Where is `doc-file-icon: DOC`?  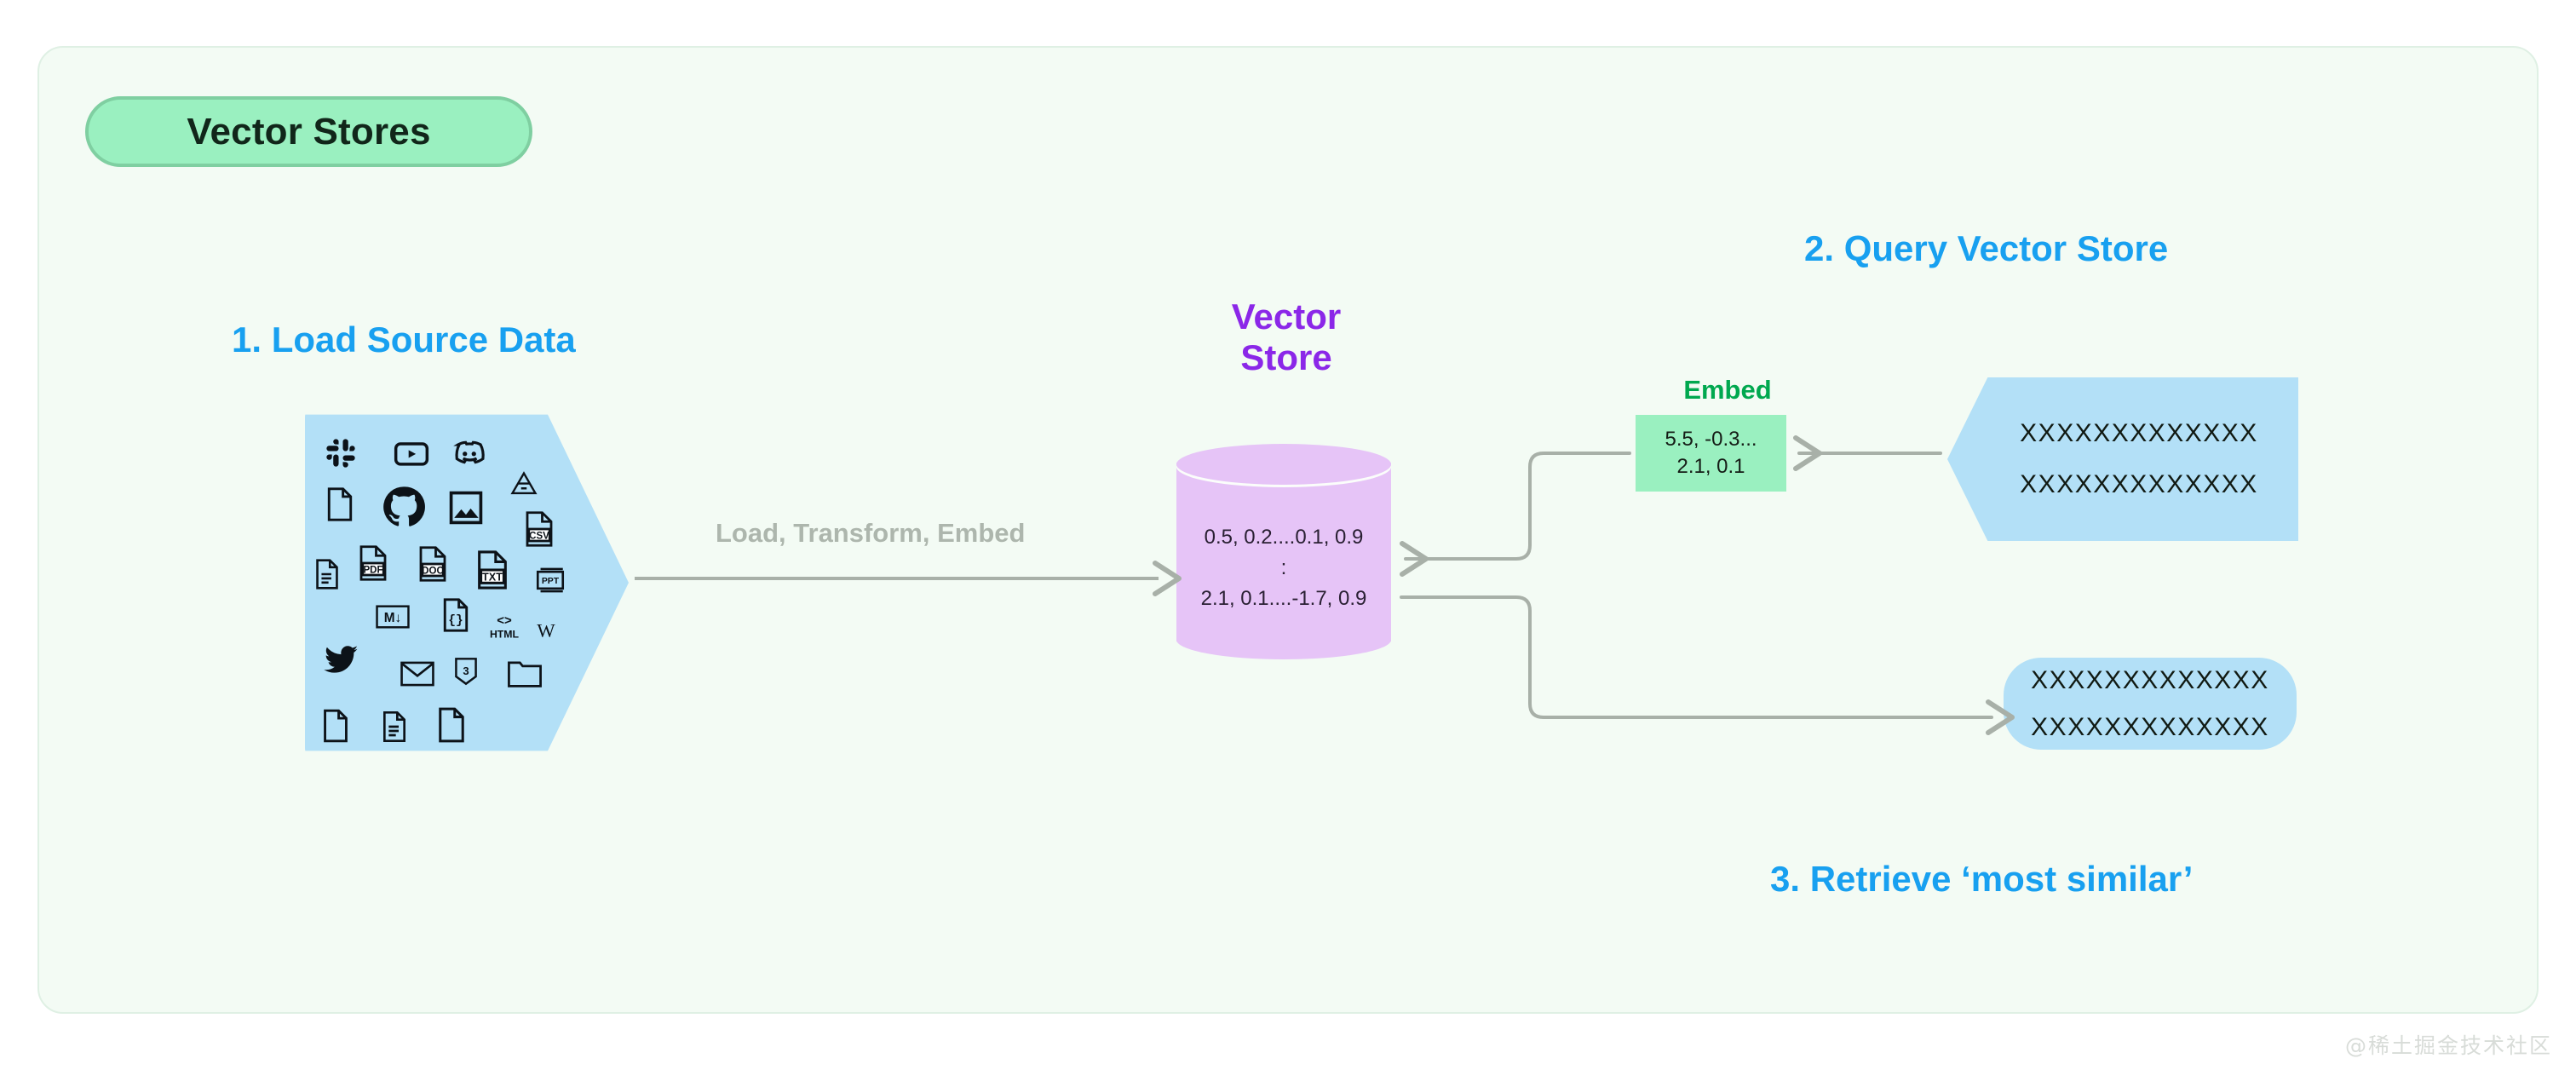
doc-file-icon: DOC is located at coordinates (433, 565).